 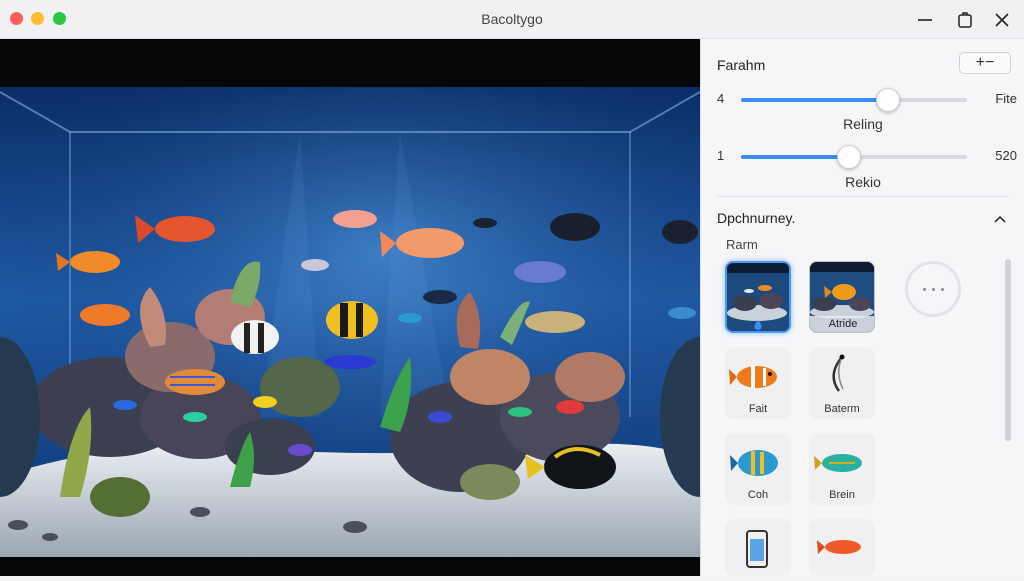 I want to click on teal-fish-icon, so click(x=838, y=463).